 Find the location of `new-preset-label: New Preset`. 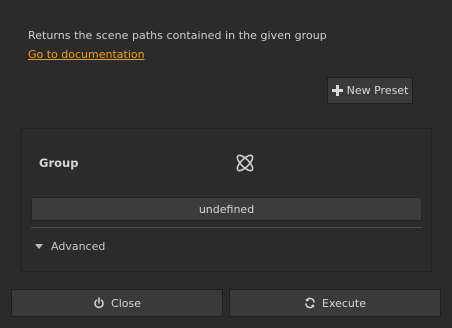

new-preset-label: New Preset is located at coordinates (377, 90).